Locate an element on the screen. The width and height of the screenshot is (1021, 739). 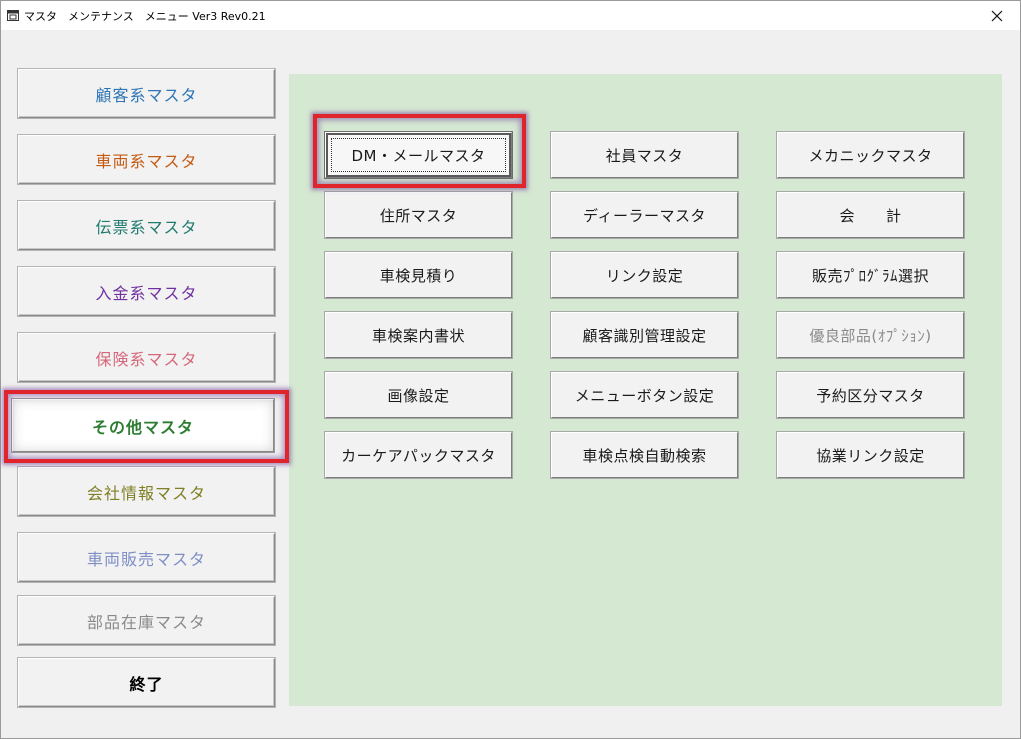
app-window-icon is located at coordinates (13, 15).